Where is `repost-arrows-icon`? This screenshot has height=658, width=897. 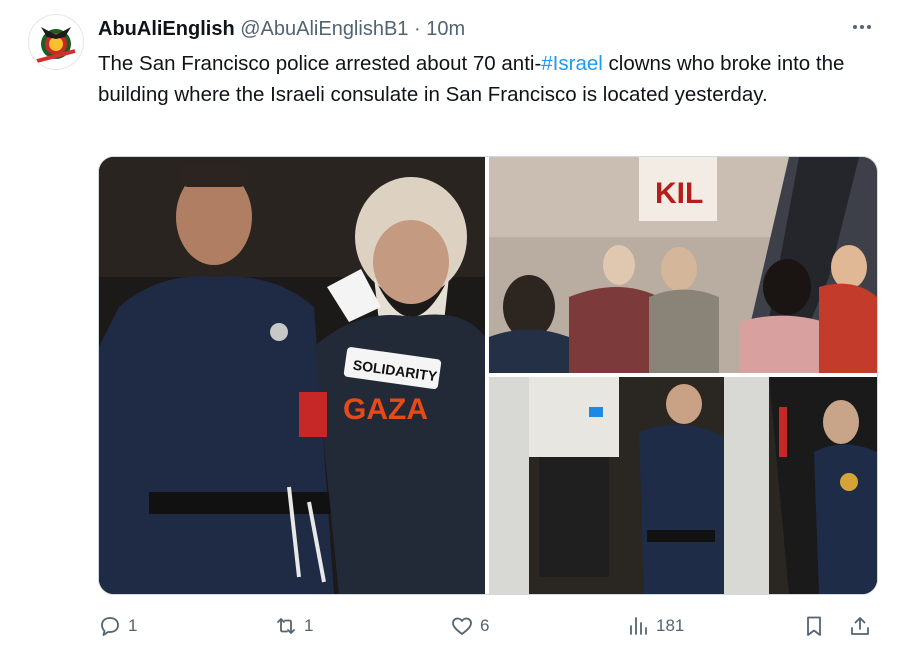 repost-arrows-icon is located at coordinates (286, 626).